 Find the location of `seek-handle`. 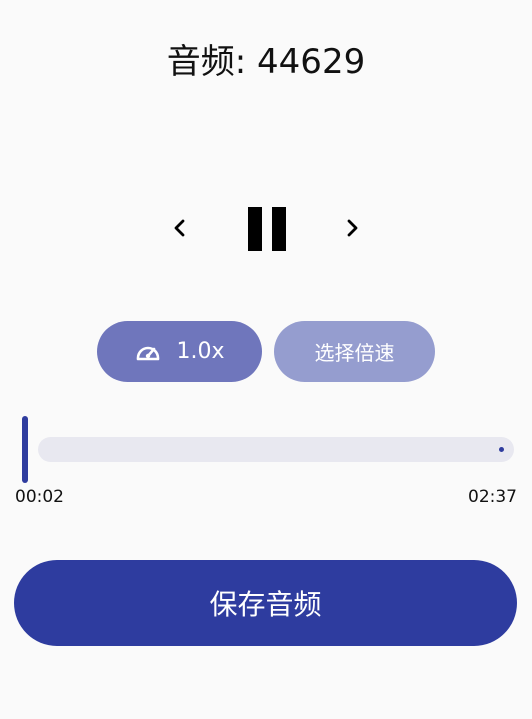

seek-handle is located at coordinates (25, 449).